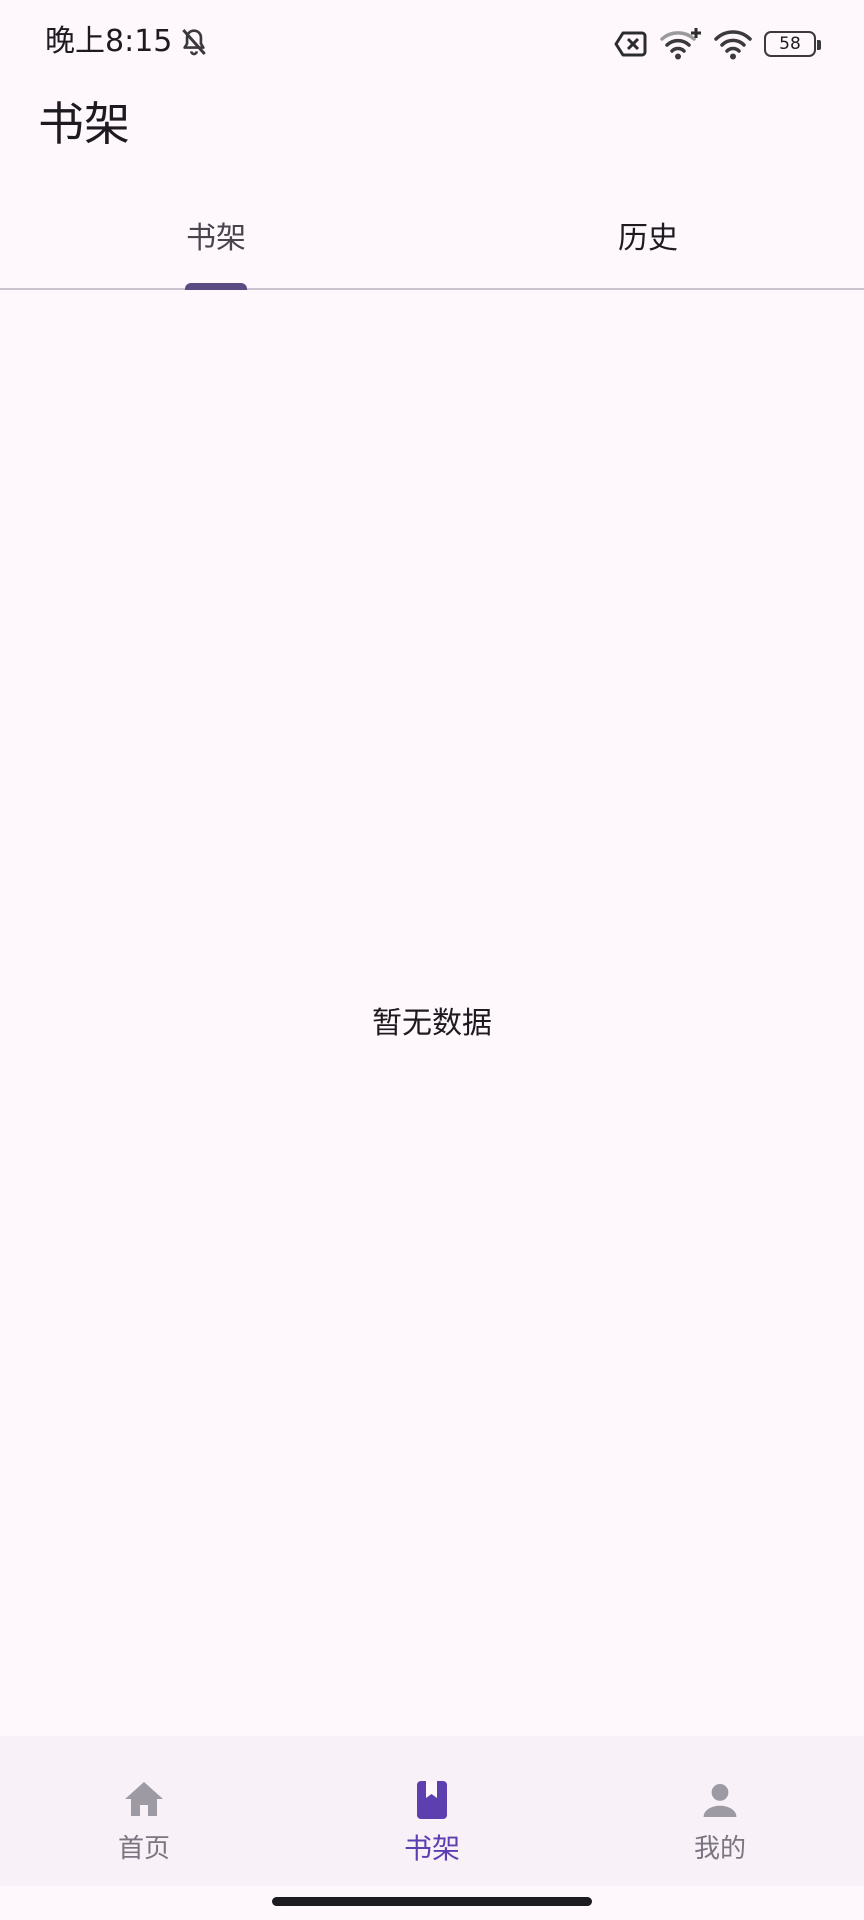 The width and height of the screenshot is (864, 1920). Describe the element at coordinates (84, 124) in the screenshot. I see `page-title: 书架` at that location.